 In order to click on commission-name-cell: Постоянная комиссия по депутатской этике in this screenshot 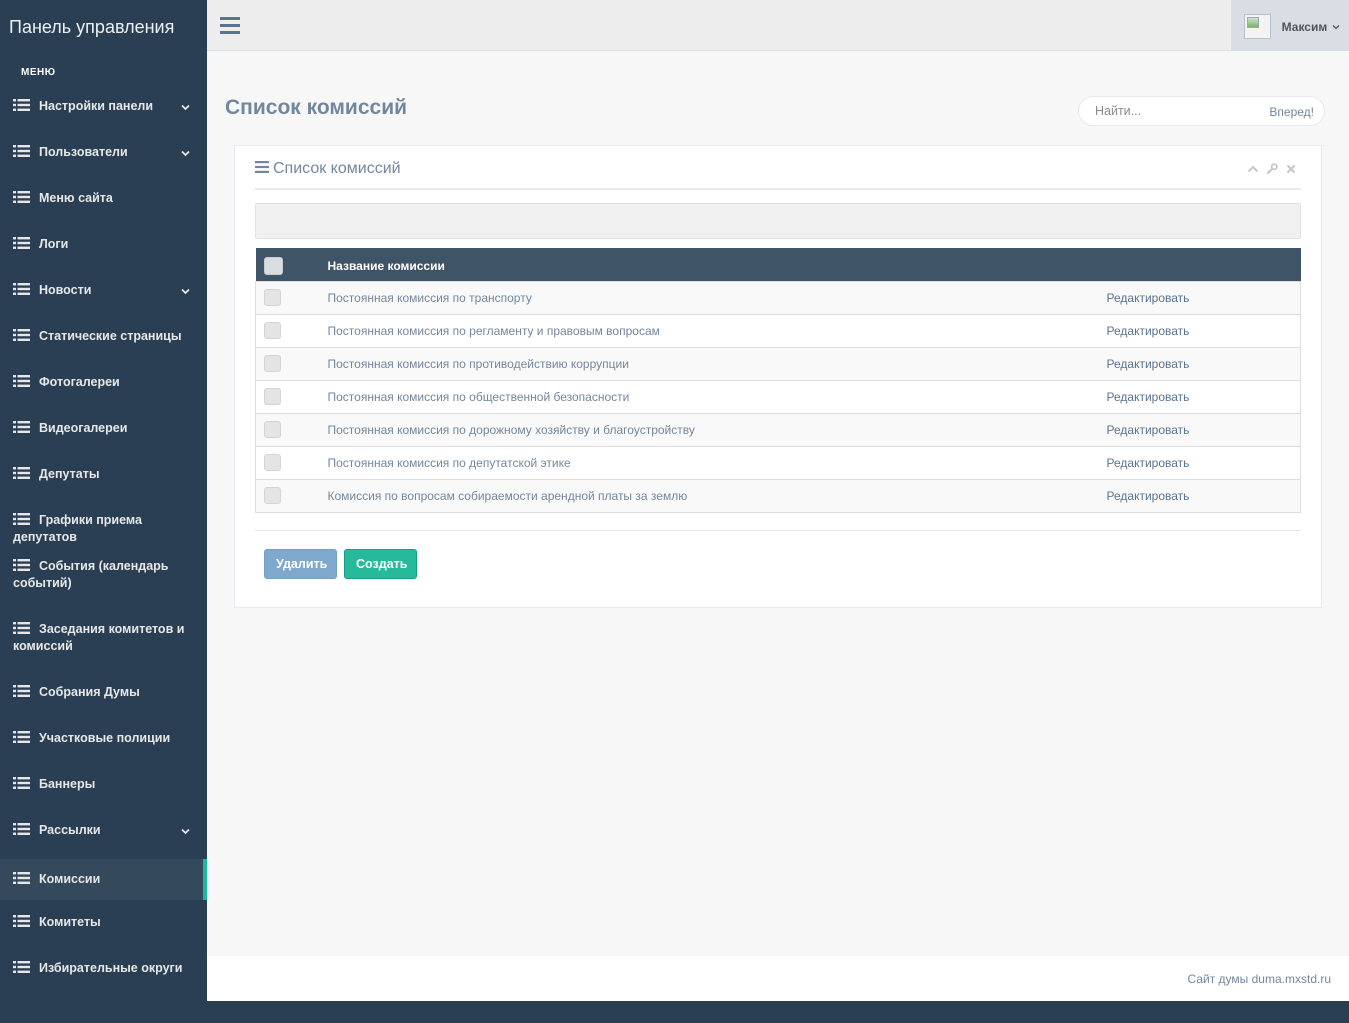, I will do `click(717, 462)`.